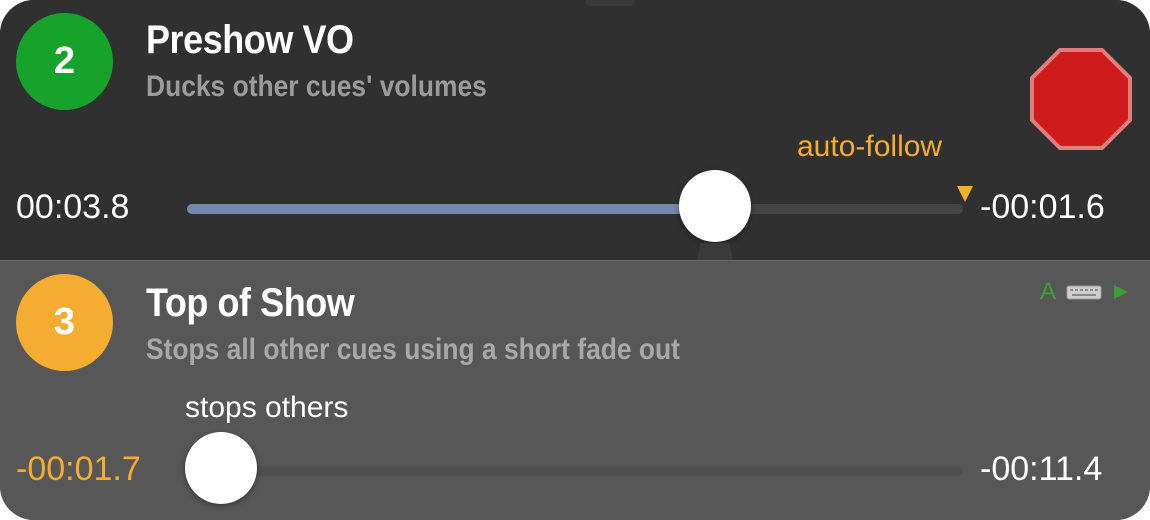 The width and height of the screenshot is (1150, 520). Describe the element at coordinates (250, 303) in the screenshot. I see `cue-title: Top of Show` at that location.